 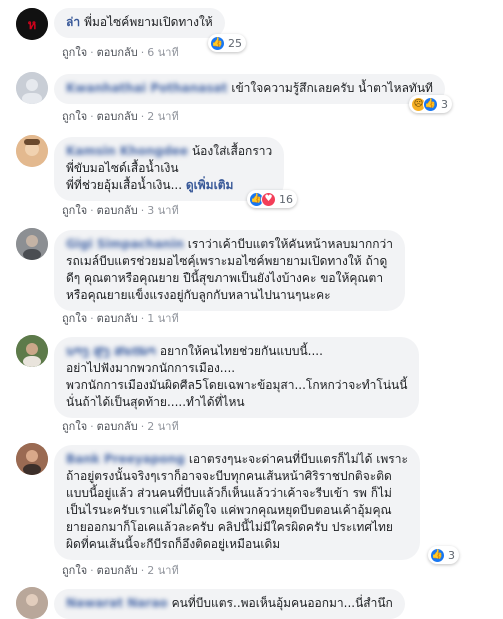 I want to click on commenter-name: ນາງ ສູງ ສະໝາ, so click(x=111, y=351).